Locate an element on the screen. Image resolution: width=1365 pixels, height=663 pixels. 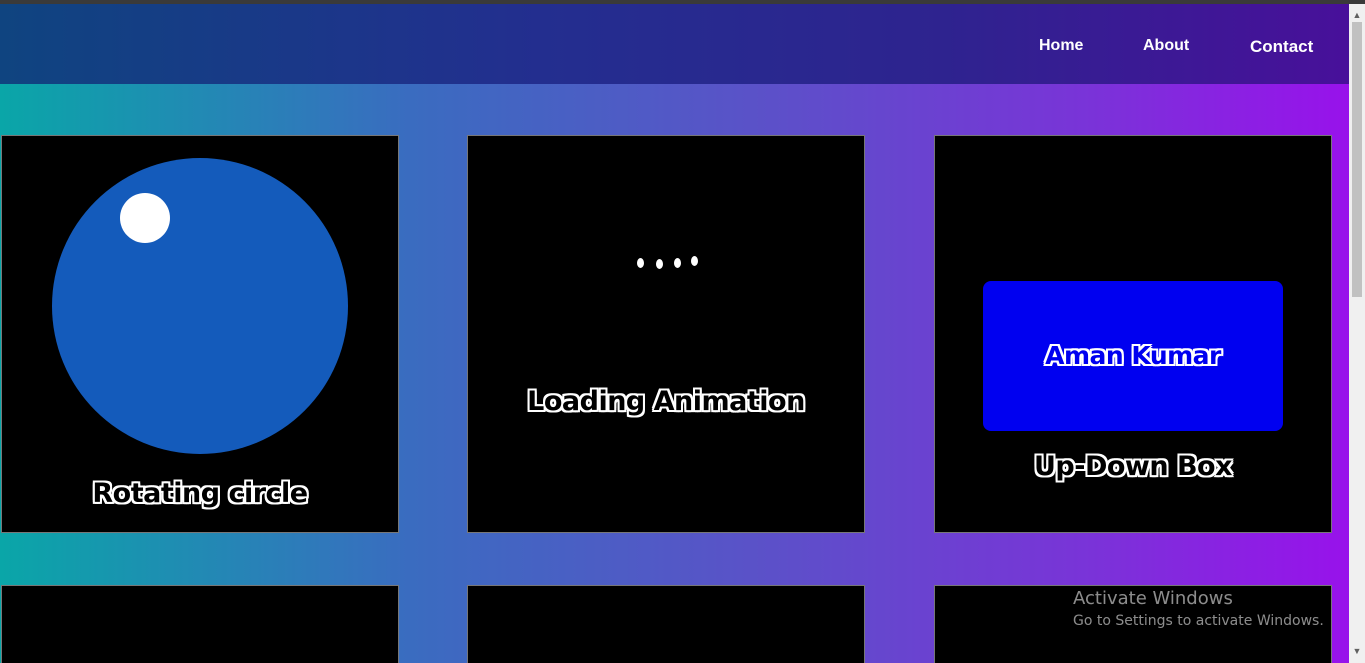
scroll-down-arrow-icon: ▼ is located at coordinates (1357, 651).